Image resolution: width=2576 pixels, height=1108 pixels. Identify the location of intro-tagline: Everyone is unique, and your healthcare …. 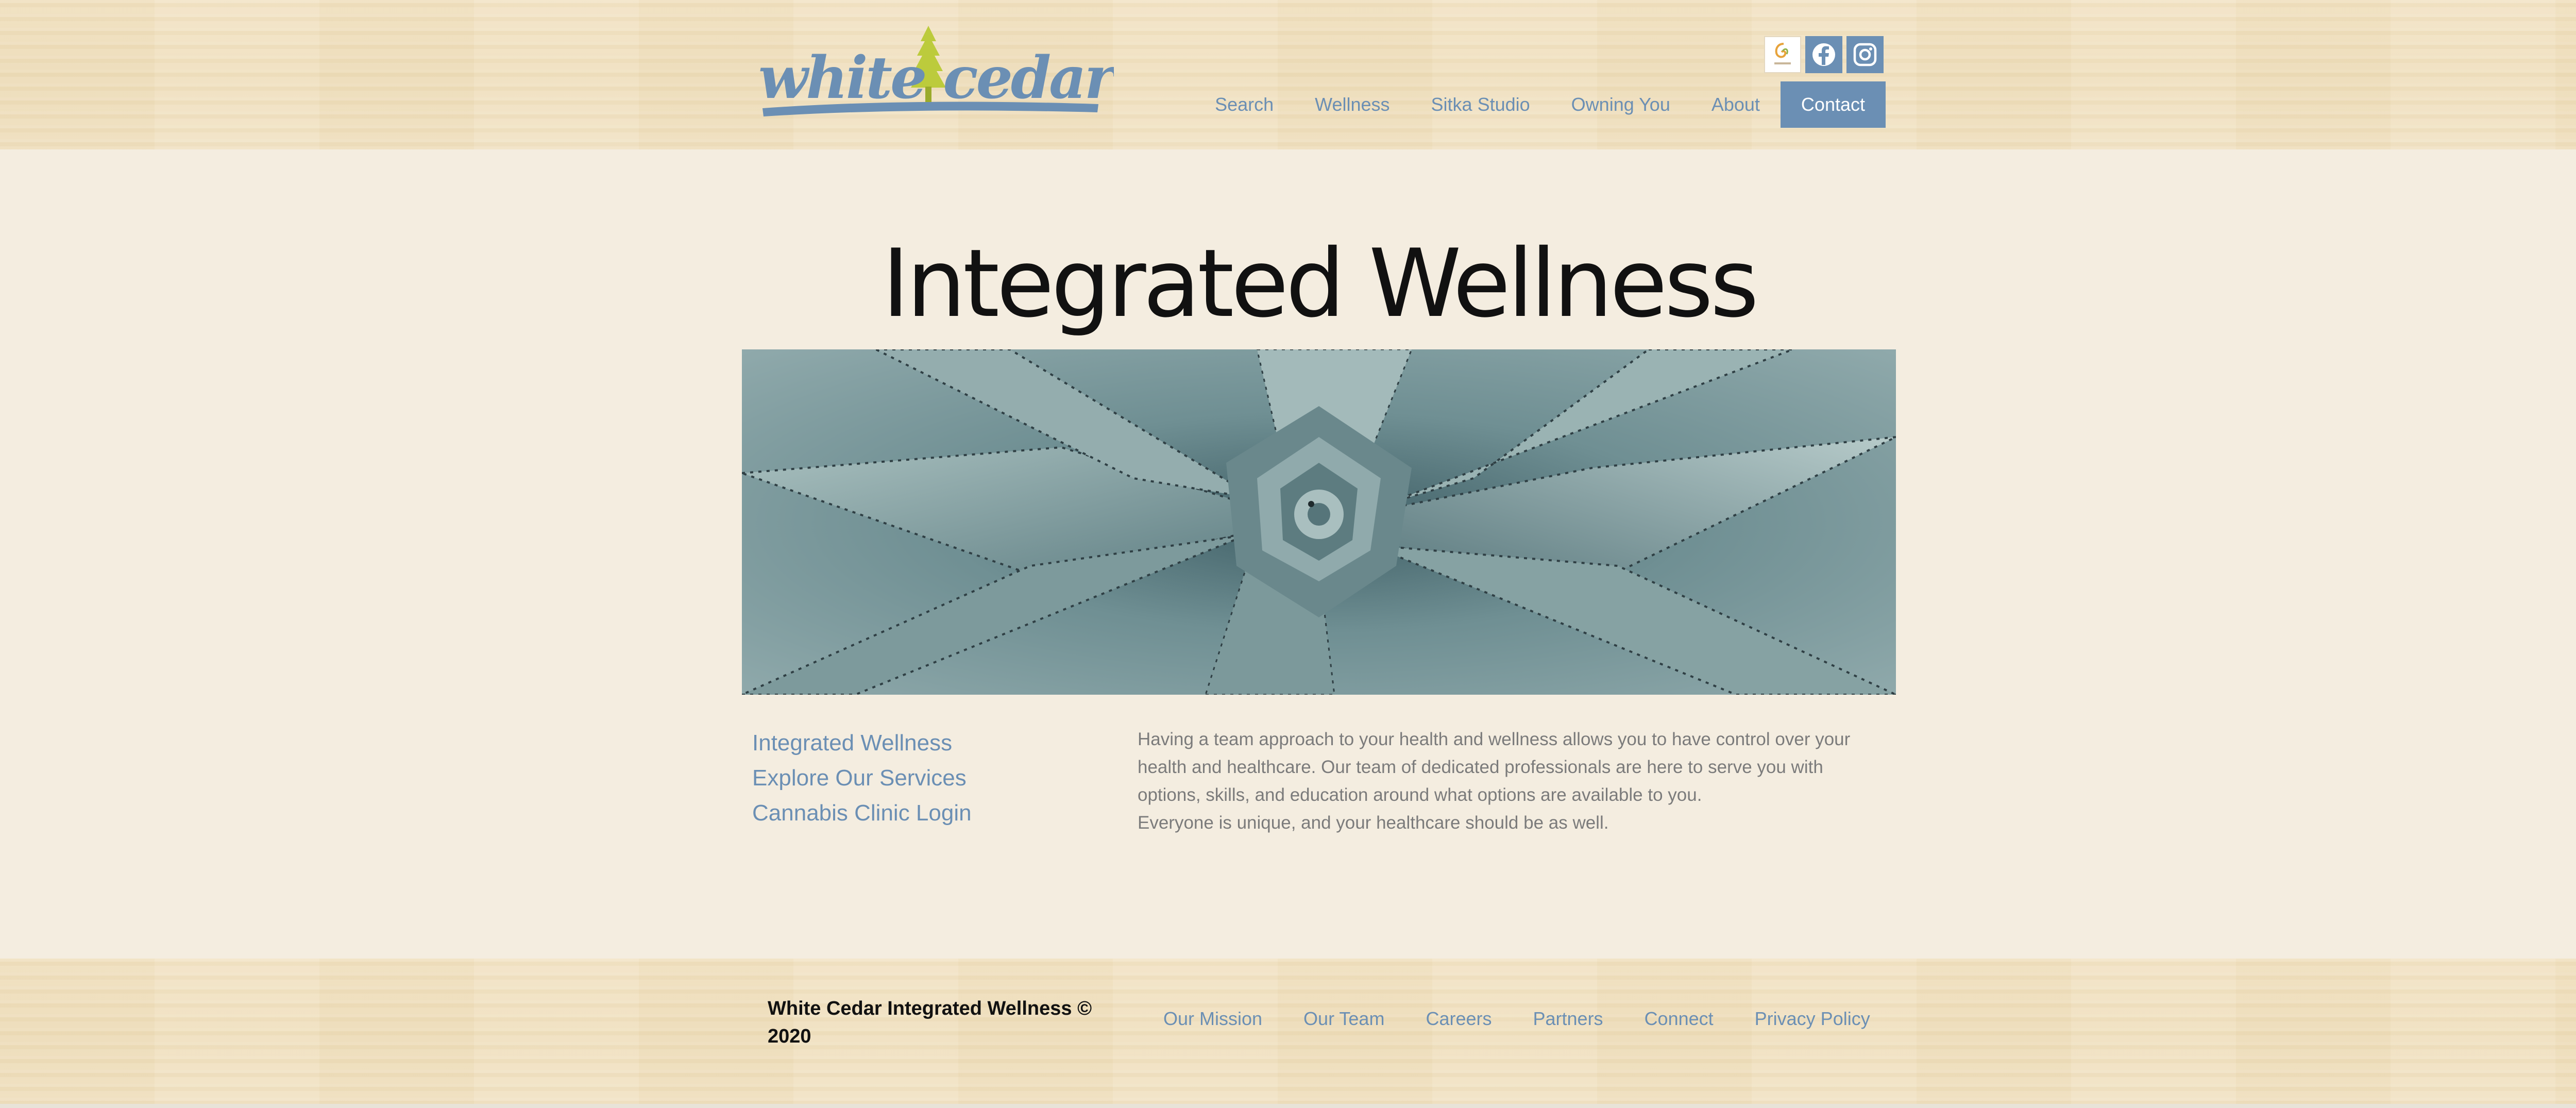
(1373, 823).